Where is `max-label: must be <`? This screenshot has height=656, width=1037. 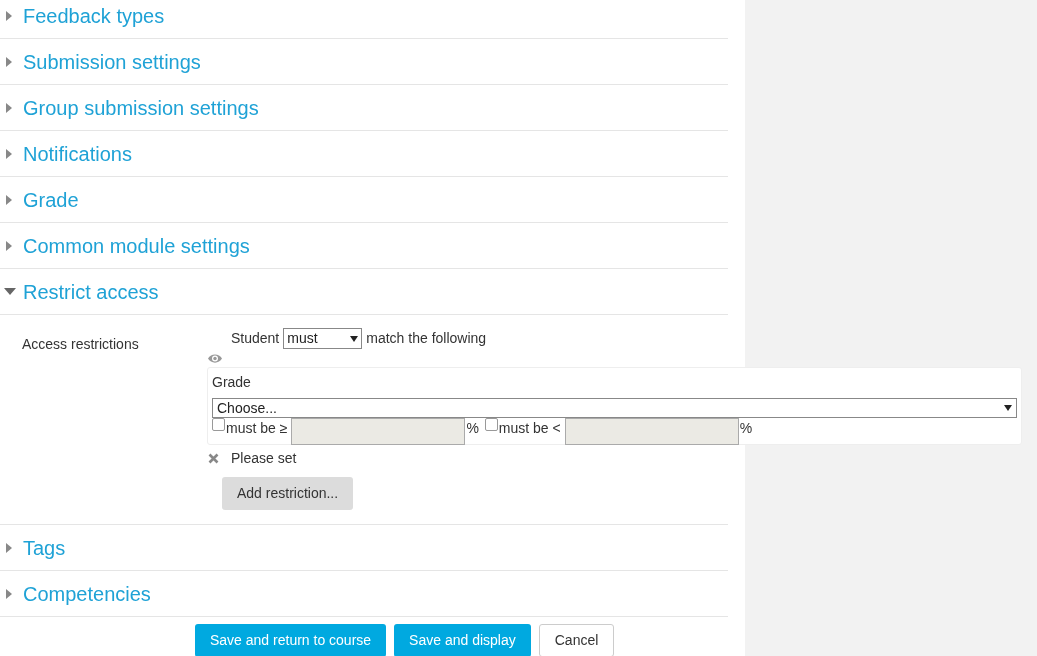 max-label: must be < is located at coordinates (529, 428).